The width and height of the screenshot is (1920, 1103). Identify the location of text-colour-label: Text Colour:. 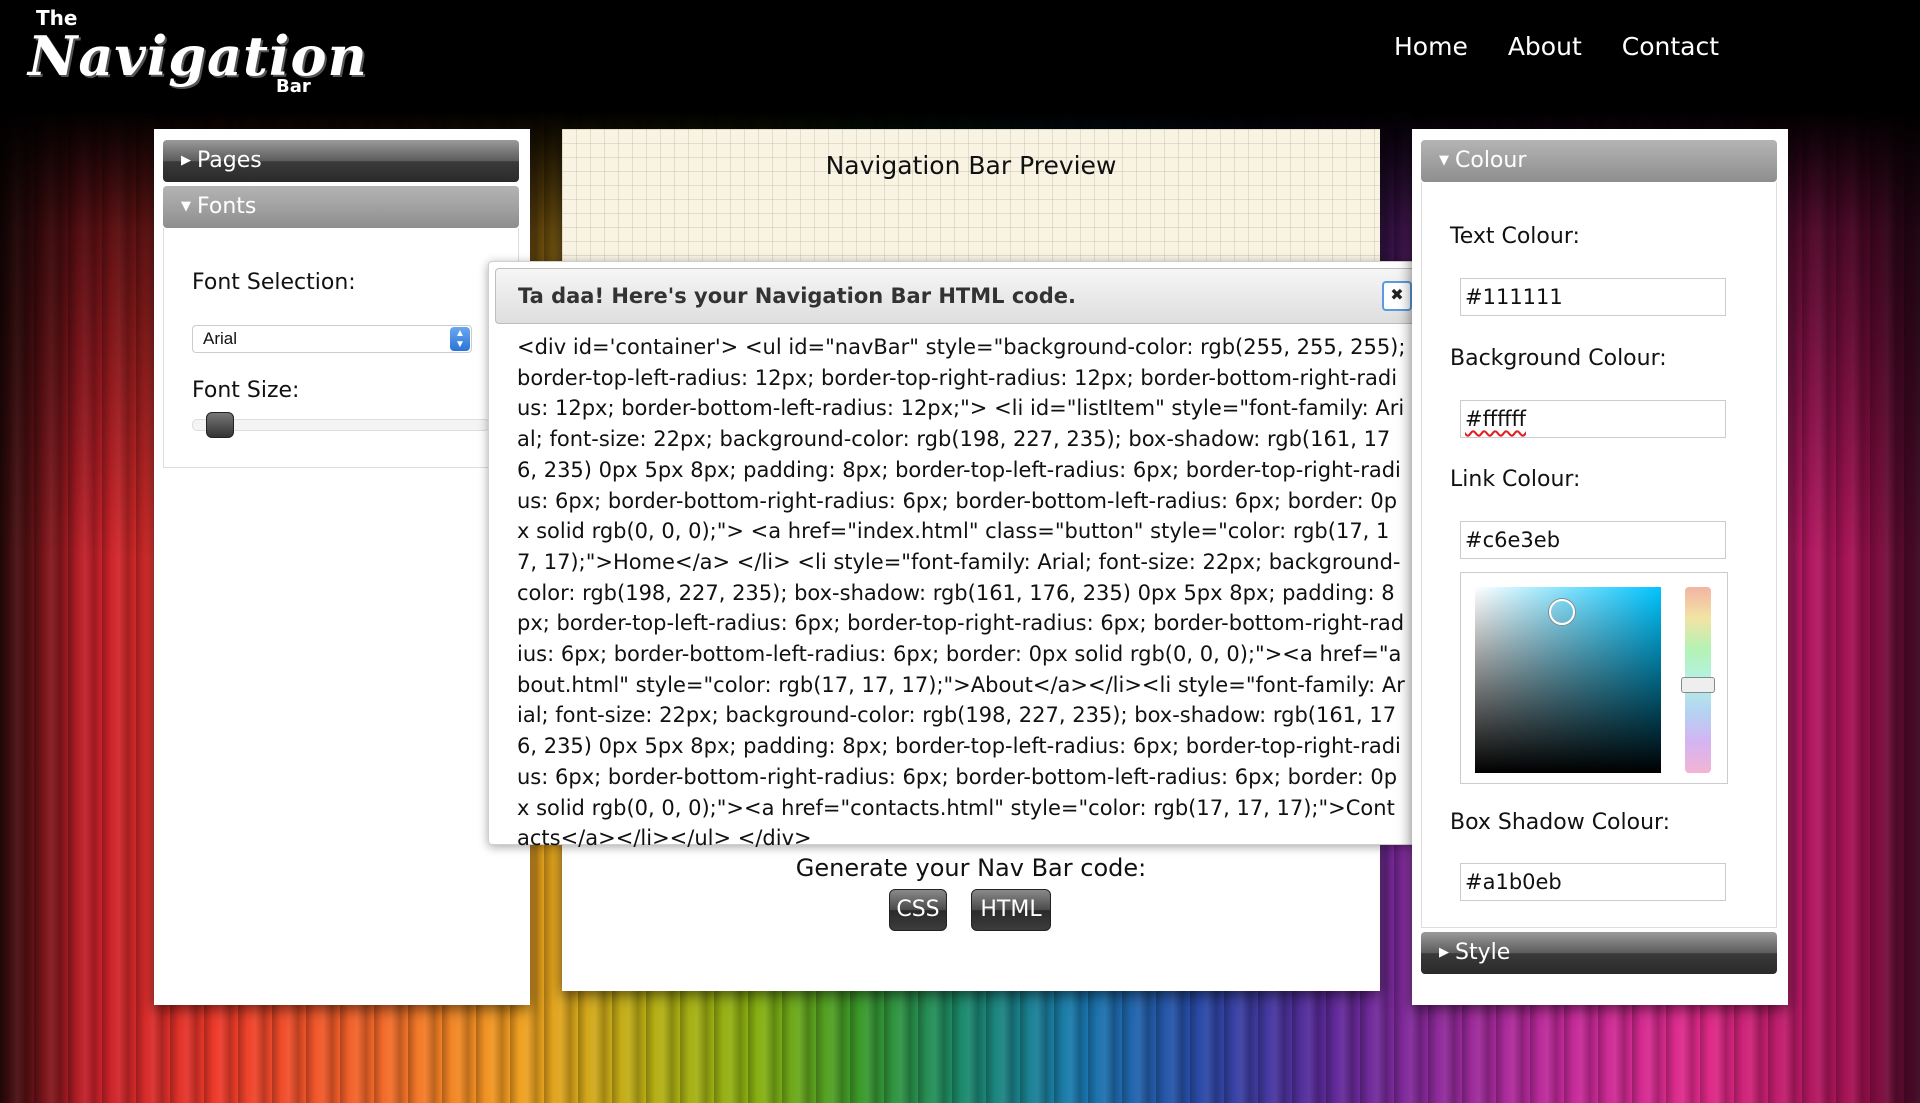
(1515, 236).